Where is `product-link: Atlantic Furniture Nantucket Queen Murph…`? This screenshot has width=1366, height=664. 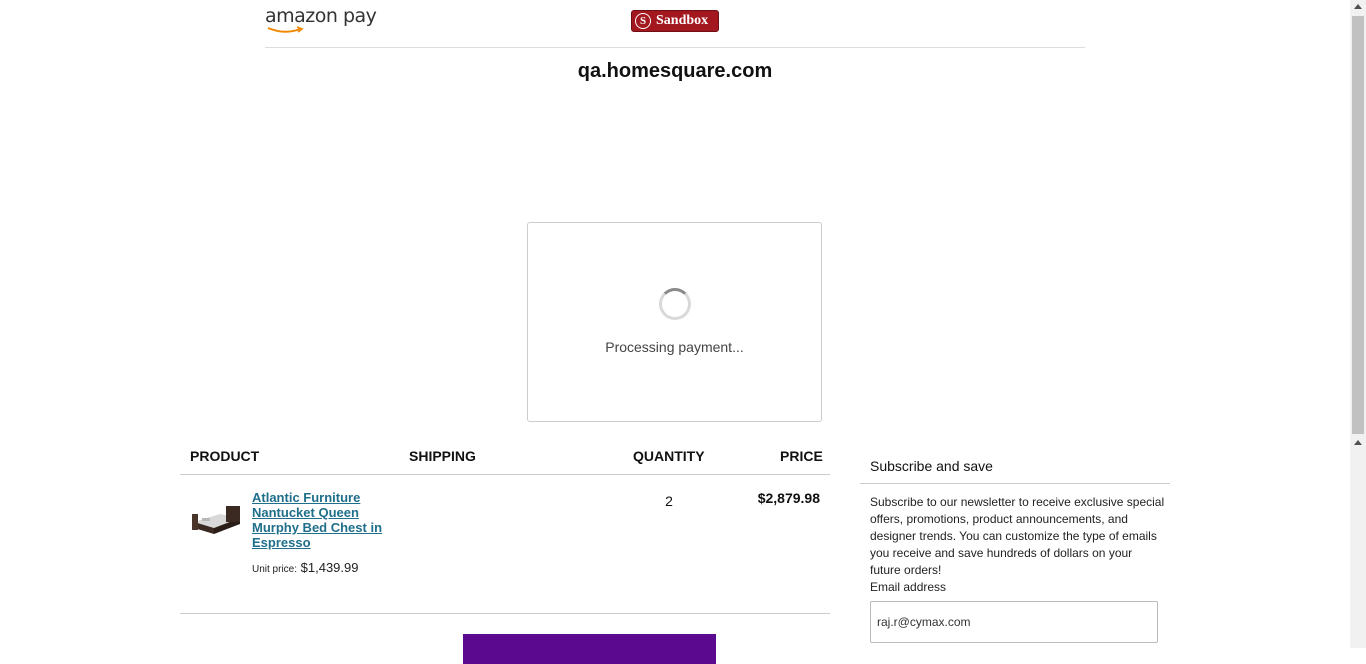 product-link: Atlantic Furniture Nantucket Queen Murph… is located at coordinates (317, 520).